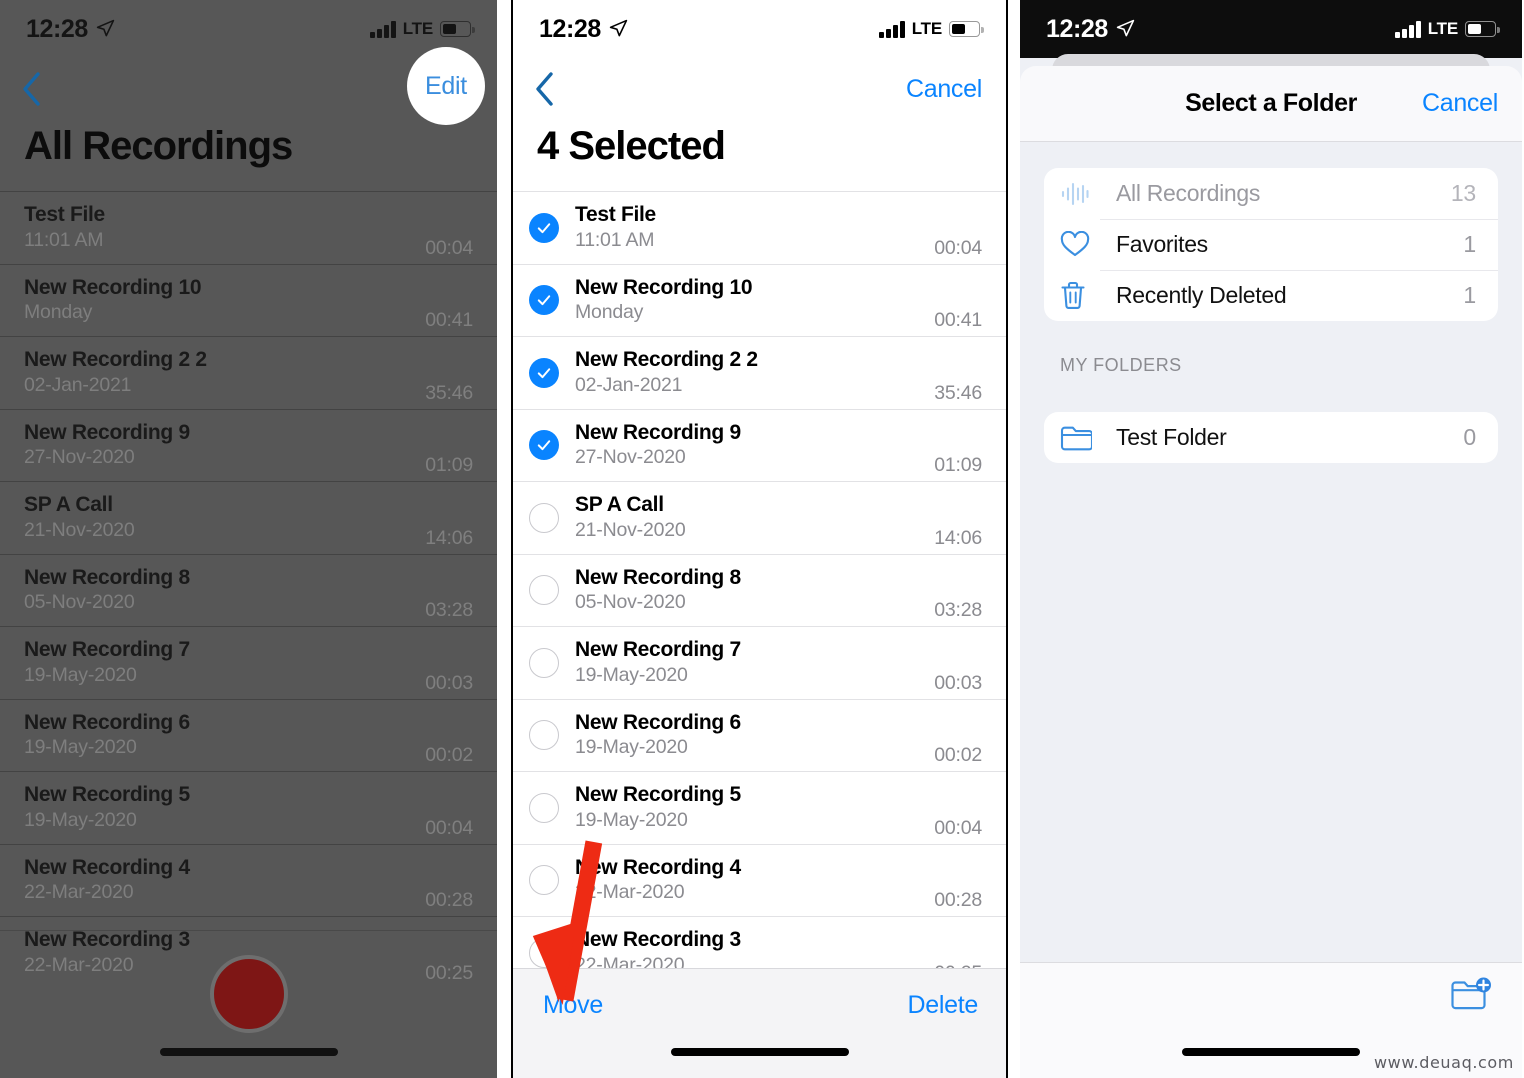  I want to click on recording-date: 21-Nov-2020, so click(79, 529).